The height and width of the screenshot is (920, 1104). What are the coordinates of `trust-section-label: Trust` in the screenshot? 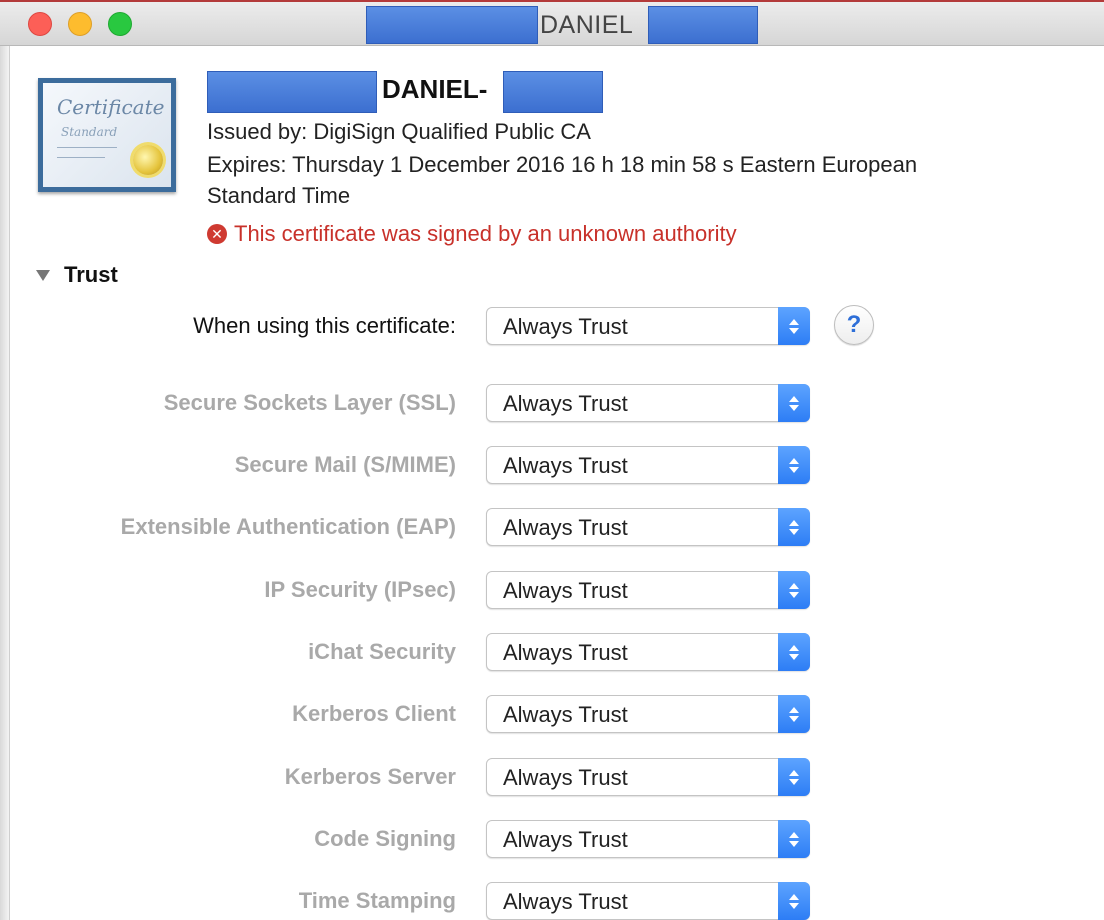 It's located at (91, 274).